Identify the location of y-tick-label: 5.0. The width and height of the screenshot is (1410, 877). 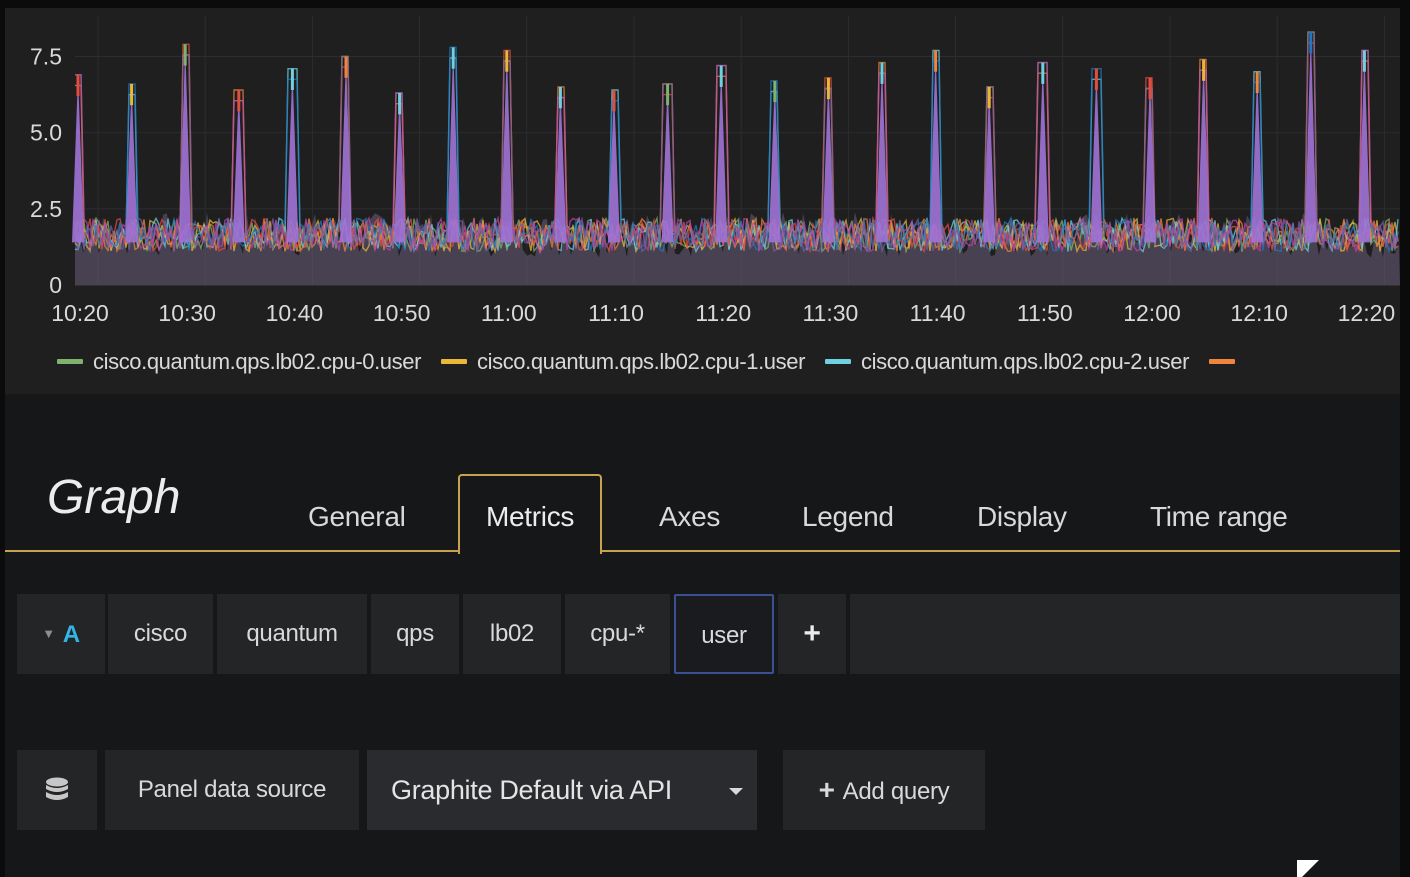
(46, 133).